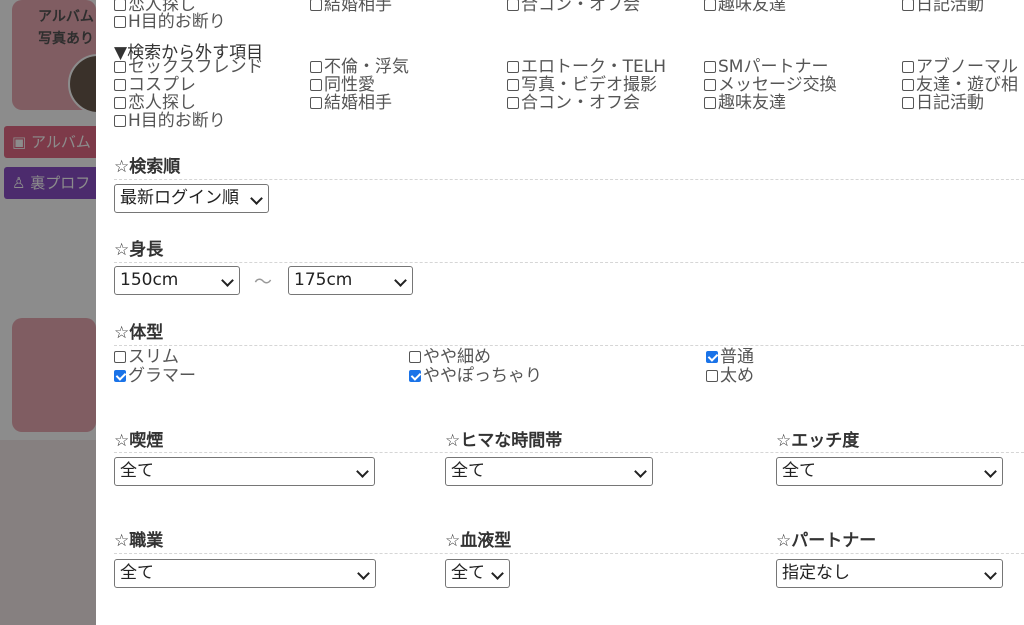 The image size is (1024, 625). What do you see at coordinates (766, 67) in the screenshot?
I see `exclude-item: SMパートナー` at bounding box center [766, 67].